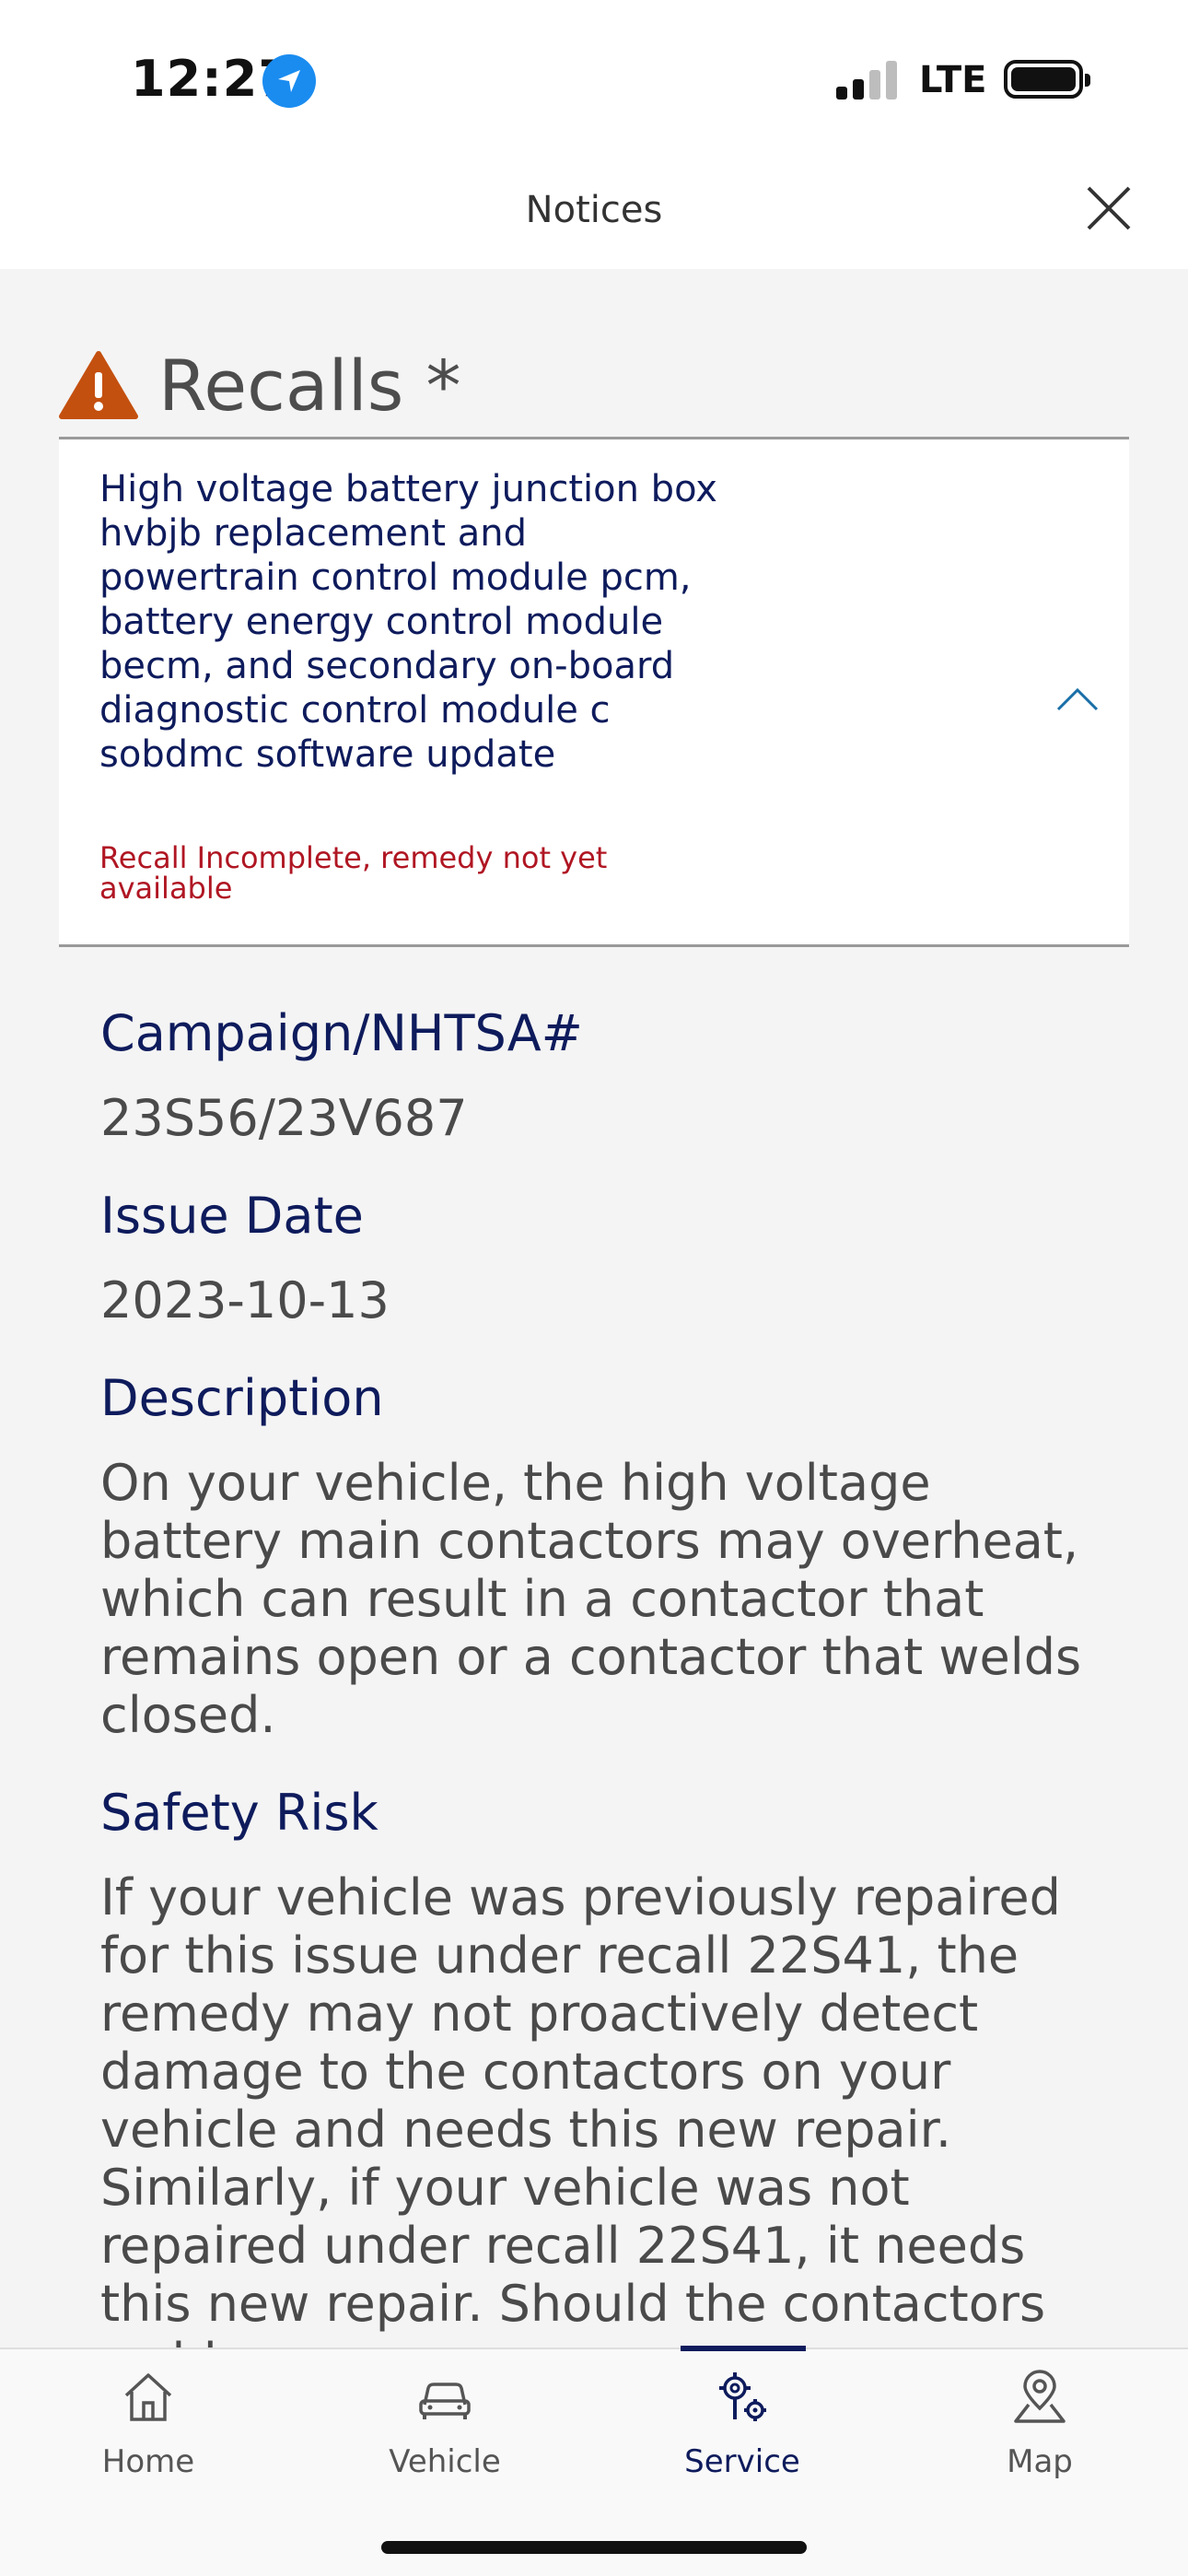  I want to click on map-pin-icon, so click(1040, 2396).